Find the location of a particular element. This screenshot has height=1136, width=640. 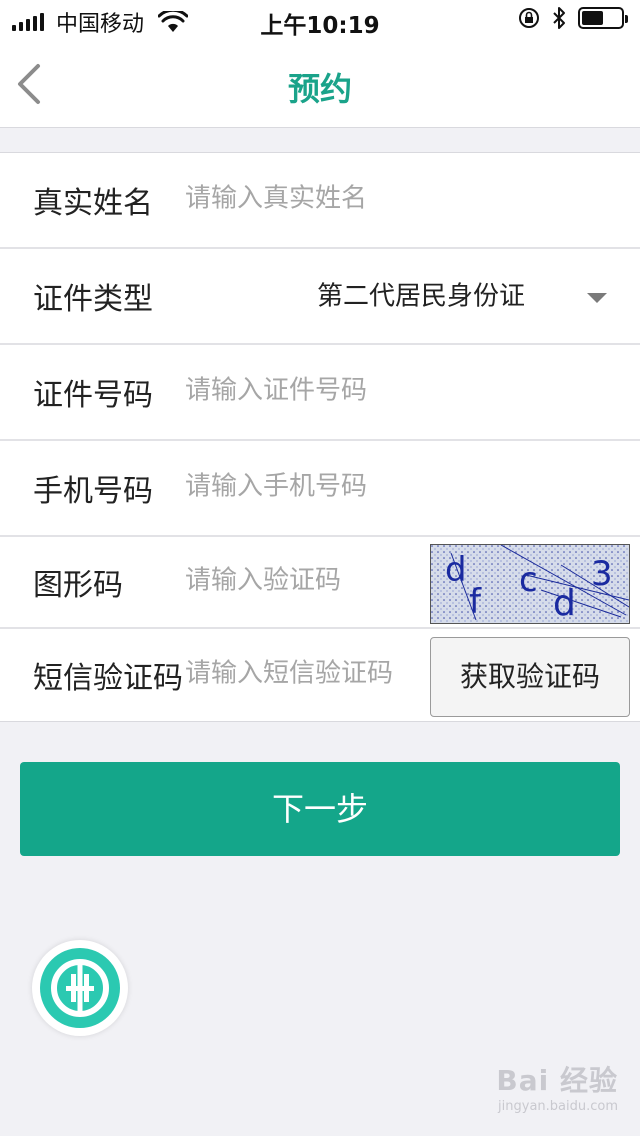

floating-logo-button is located at coordinates (80, 988).